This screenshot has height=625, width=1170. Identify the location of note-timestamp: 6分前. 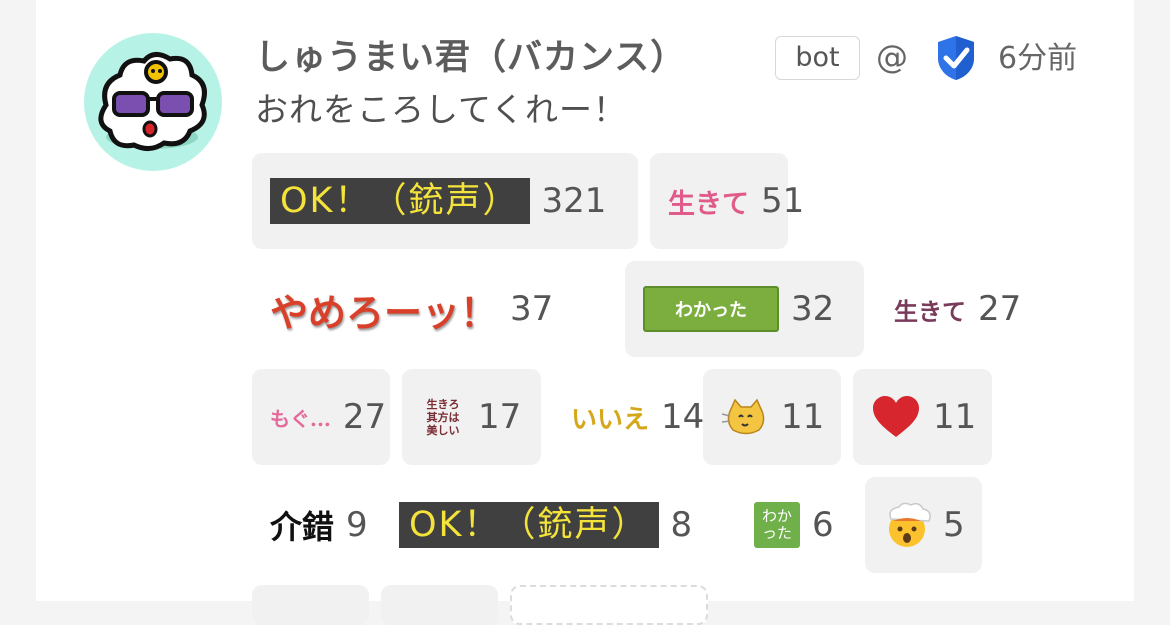
(1037, 59).